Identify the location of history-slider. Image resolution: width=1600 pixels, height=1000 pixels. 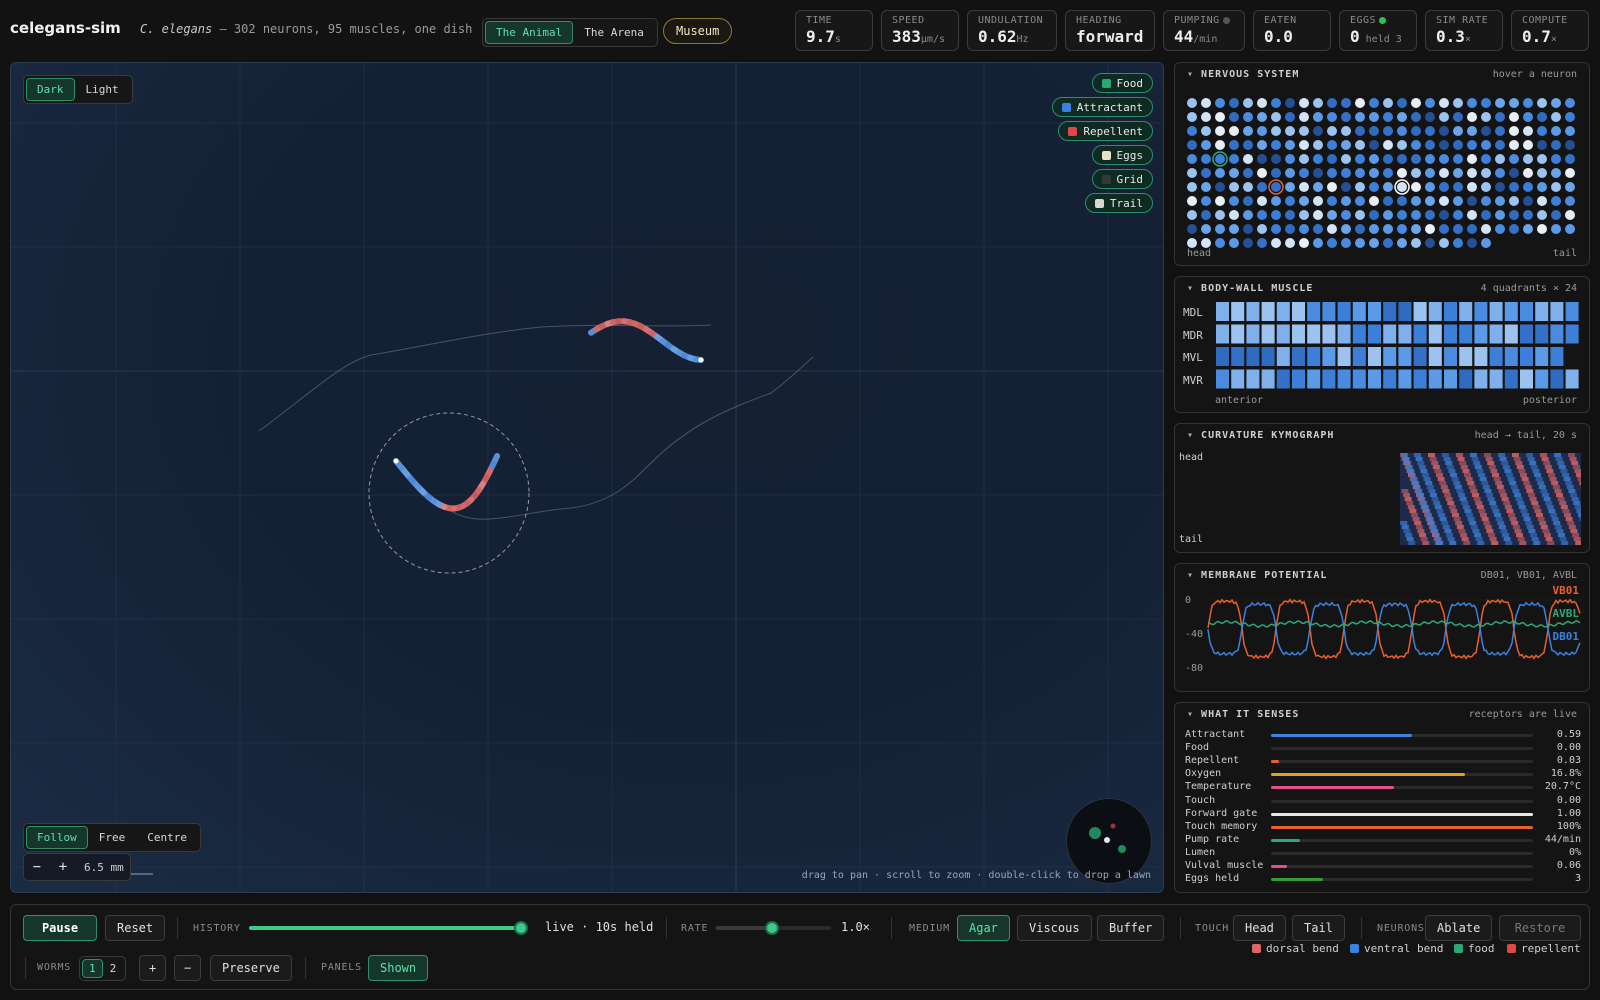
(388, 928).